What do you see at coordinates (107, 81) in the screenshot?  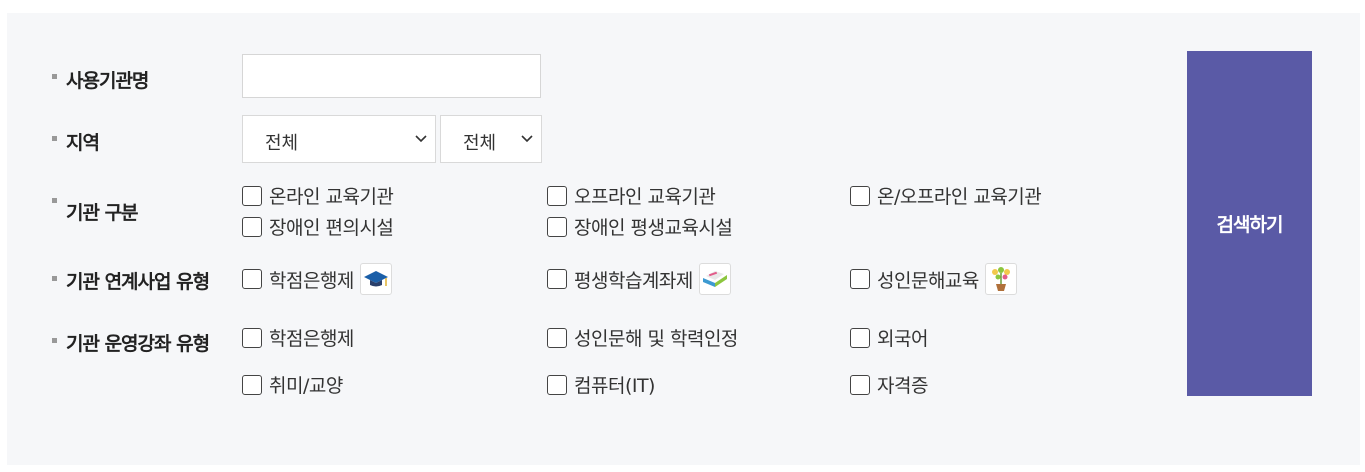 I see `org-name-label: 사용기관명` at bounding box center [107, 81].